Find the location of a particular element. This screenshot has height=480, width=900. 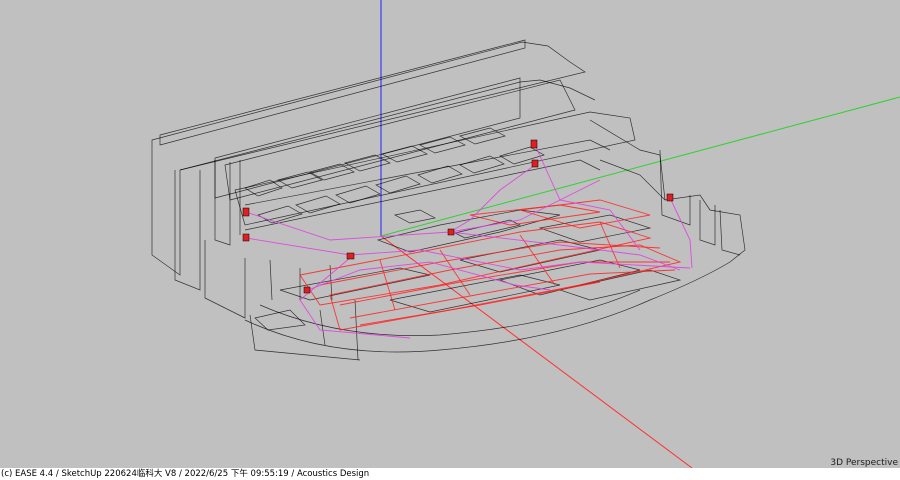

view-mode-label: 3D Perspective is located at coordinates (864, 463).